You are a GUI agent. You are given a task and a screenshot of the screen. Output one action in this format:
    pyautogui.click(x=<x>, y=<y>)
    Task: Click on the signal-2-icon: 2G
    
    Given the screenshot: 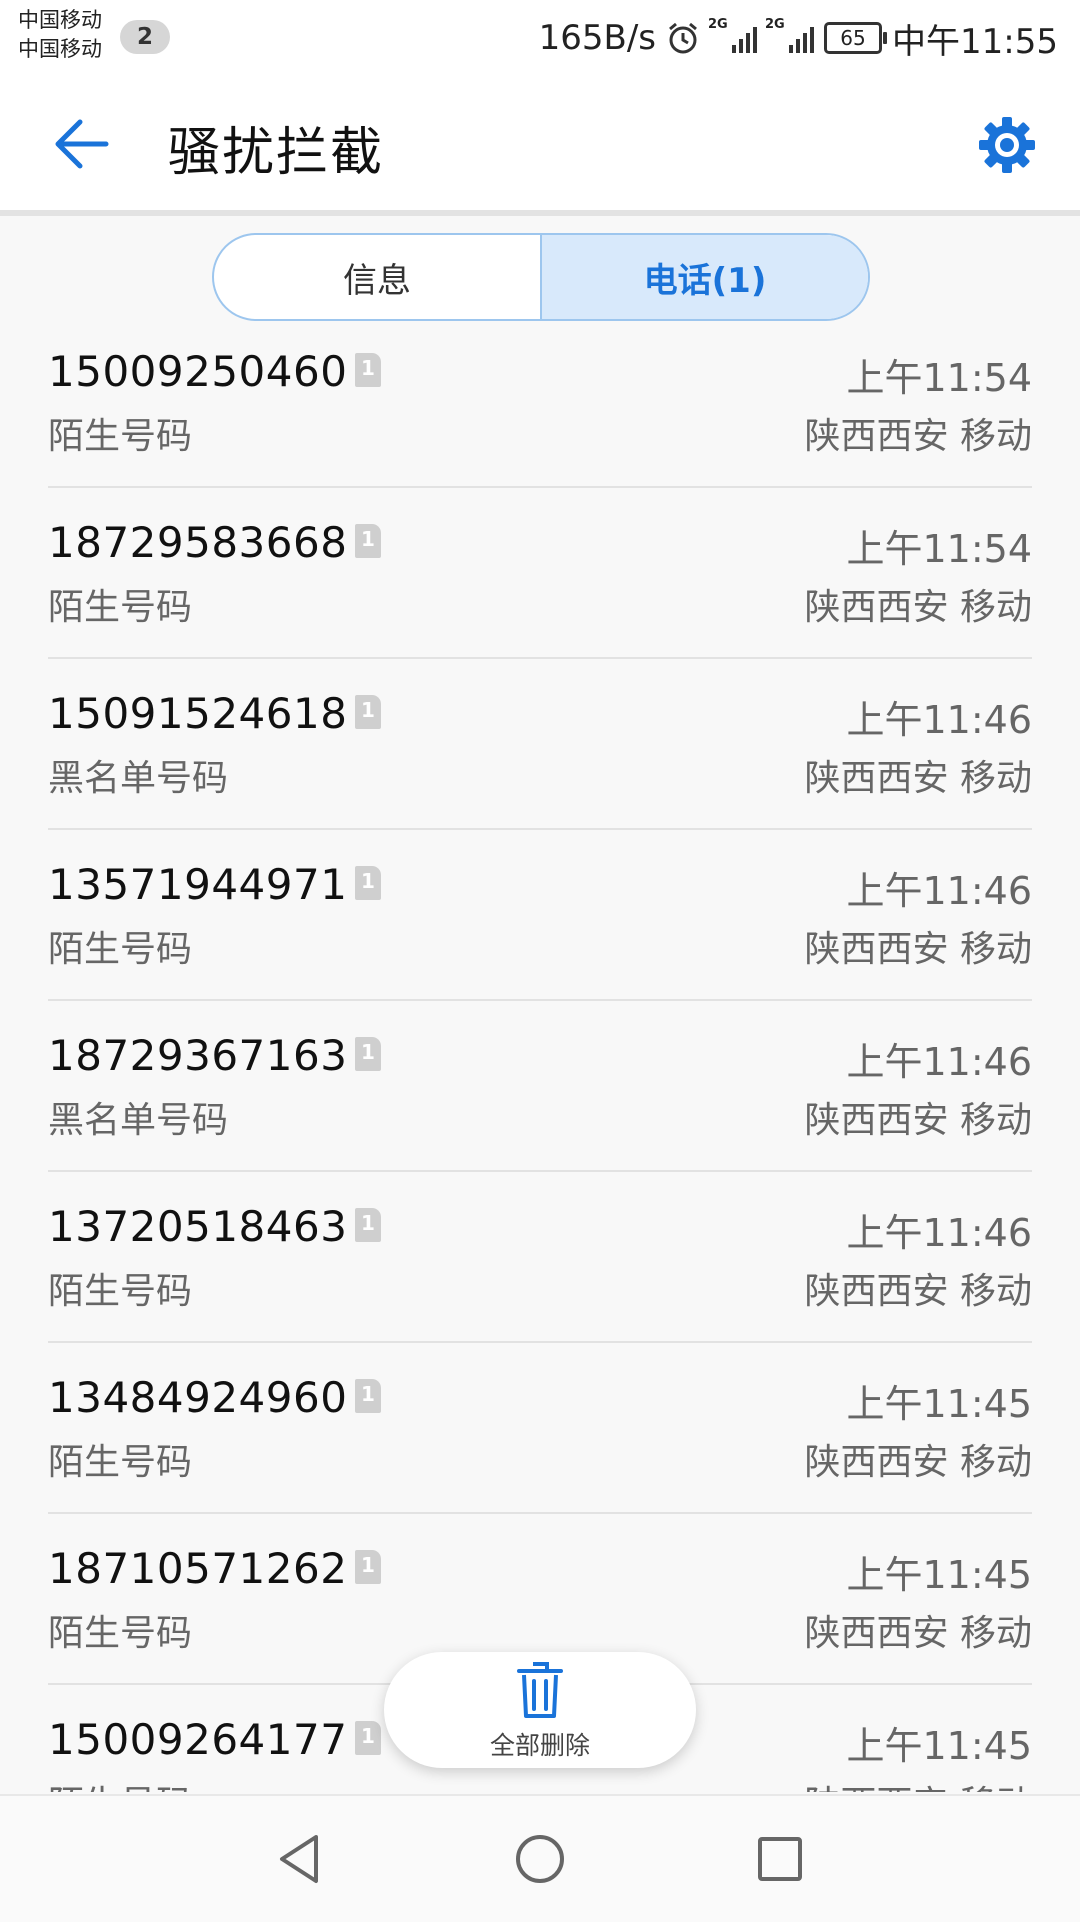 What is the action you would take?
    pyautogui.click(x=790, y=35)
    